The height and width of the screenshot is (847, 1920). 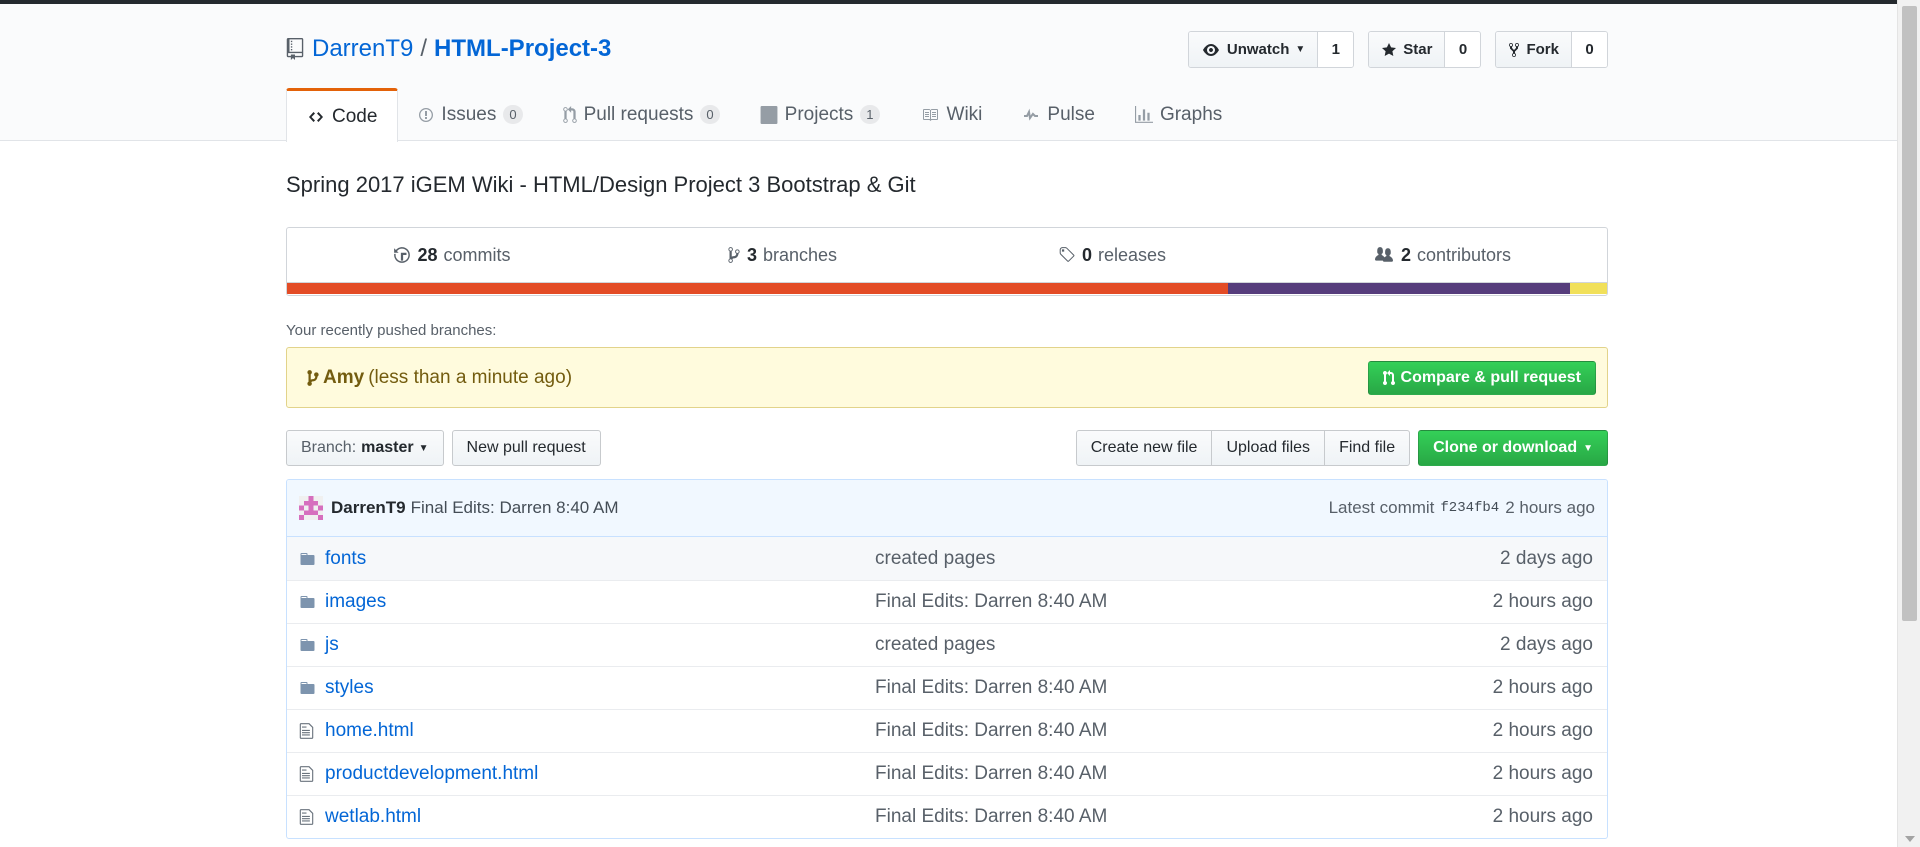 What do you see at coordinates (800, 254) in the screenshot?
I see `branches-label: branches` at bounding box center [800, 254].